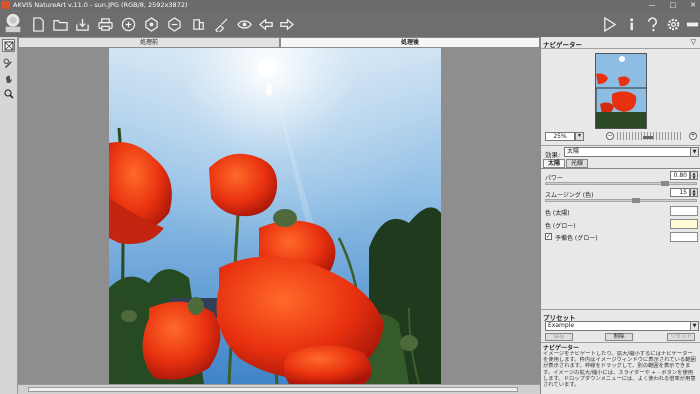  Describe the element at coordinates (692, 24) in the screenshot. I see `menu-icon` at that location.